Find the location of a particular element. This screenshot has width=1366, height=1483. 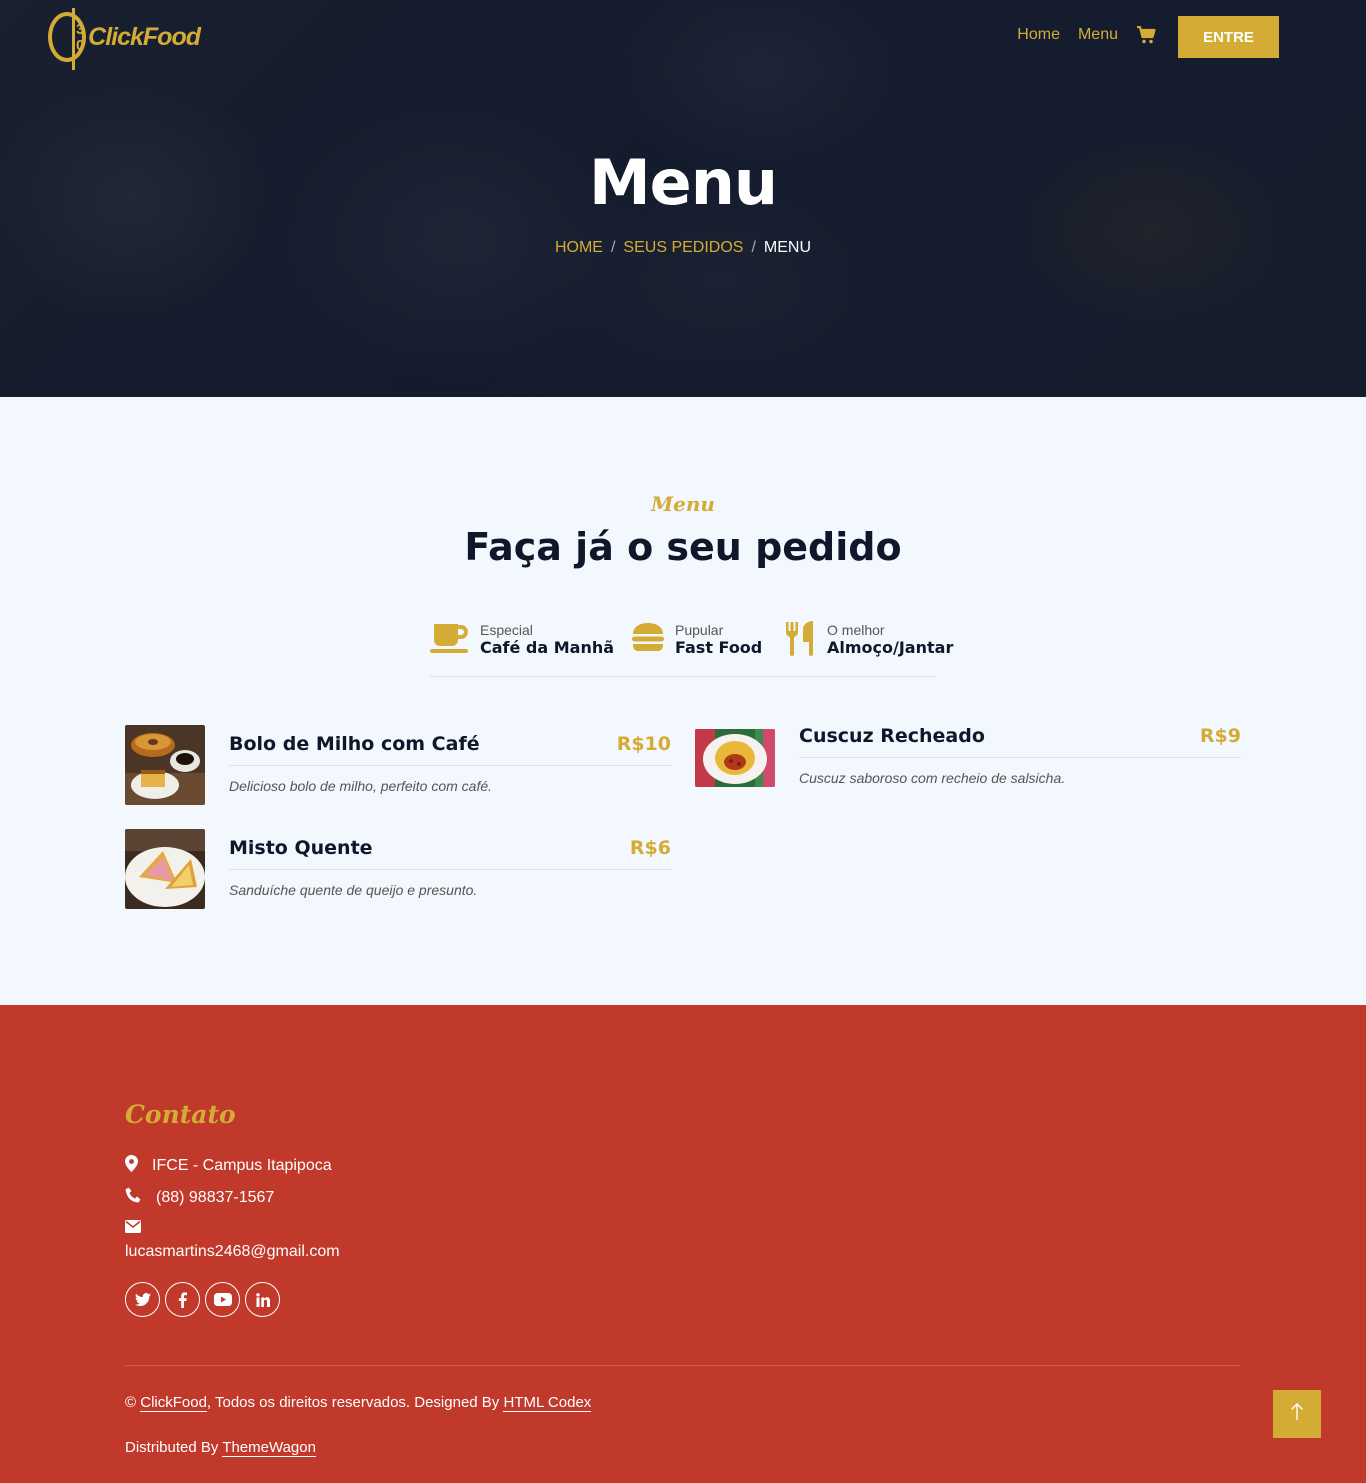

item-price: R$6 is located at coordinates (650, 848).